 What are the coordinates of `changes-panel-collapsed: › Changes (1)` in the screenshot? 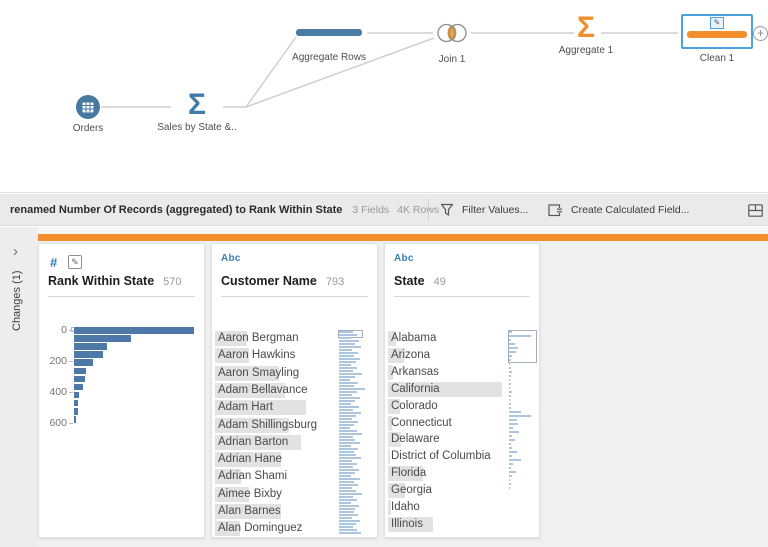 It's located at (19, 387).